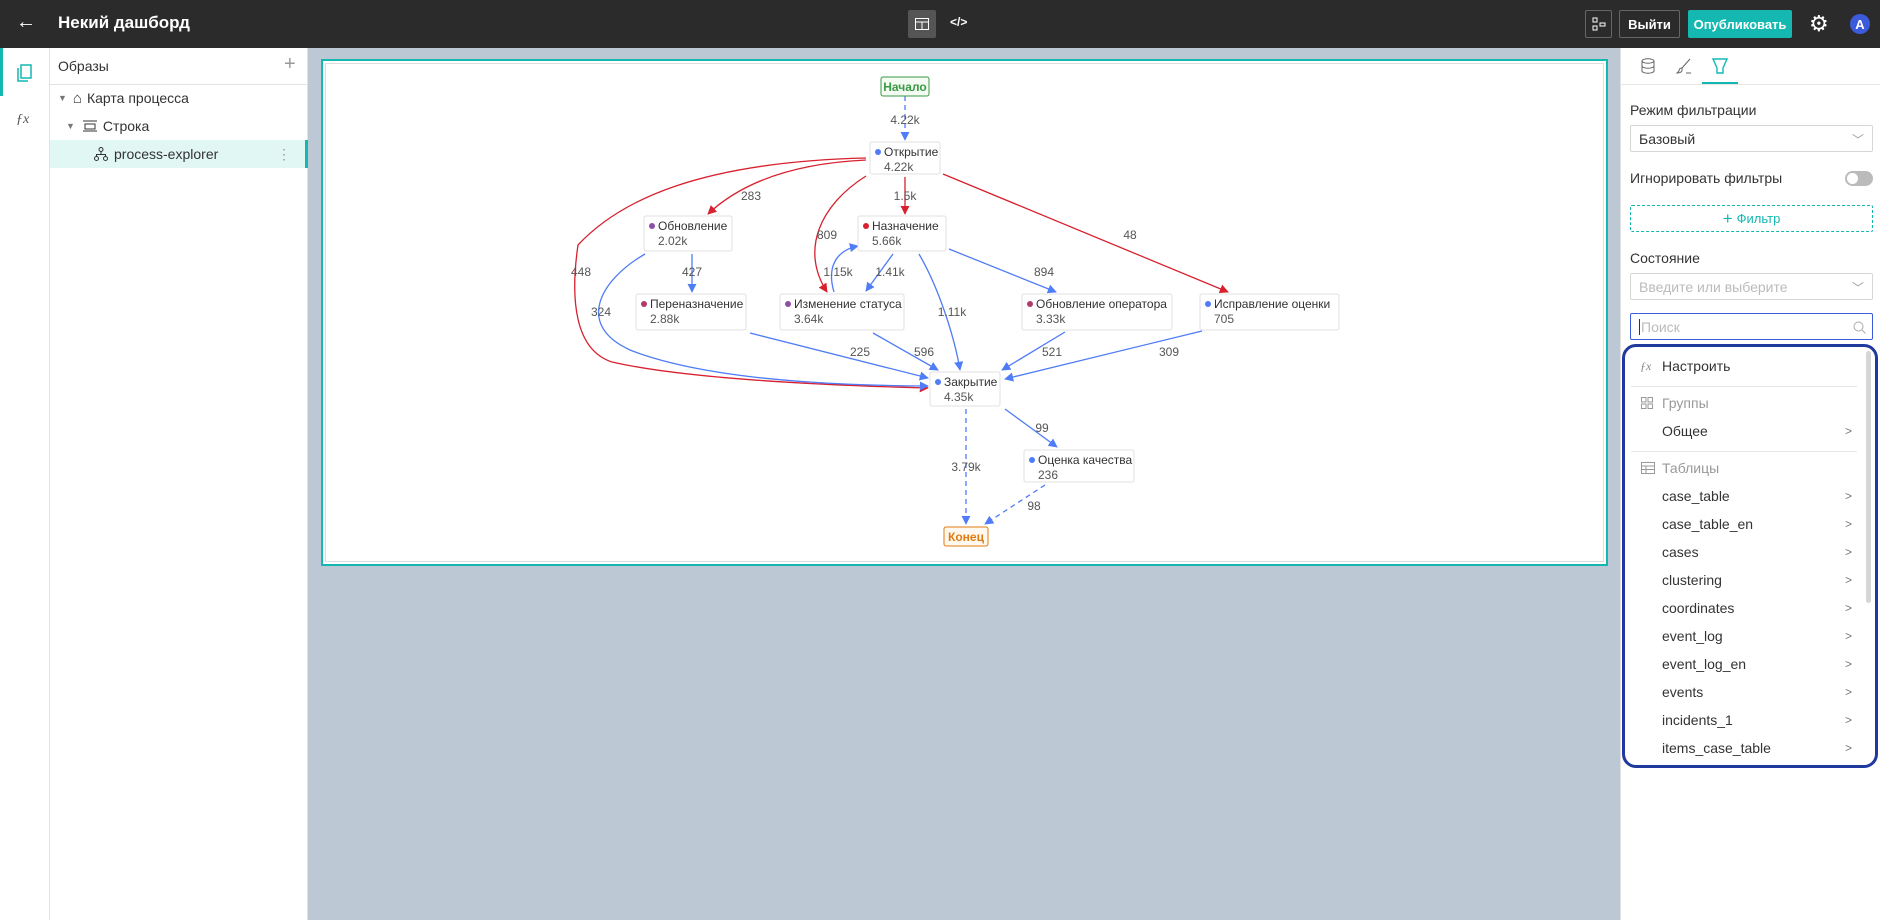 The width and height of the screenshot is (1880, 920). What do you see at coordinates (691, 312) in the screenshot?
I see `node-reassign: Переназначение2.88k` at bounding box center [691, 312].